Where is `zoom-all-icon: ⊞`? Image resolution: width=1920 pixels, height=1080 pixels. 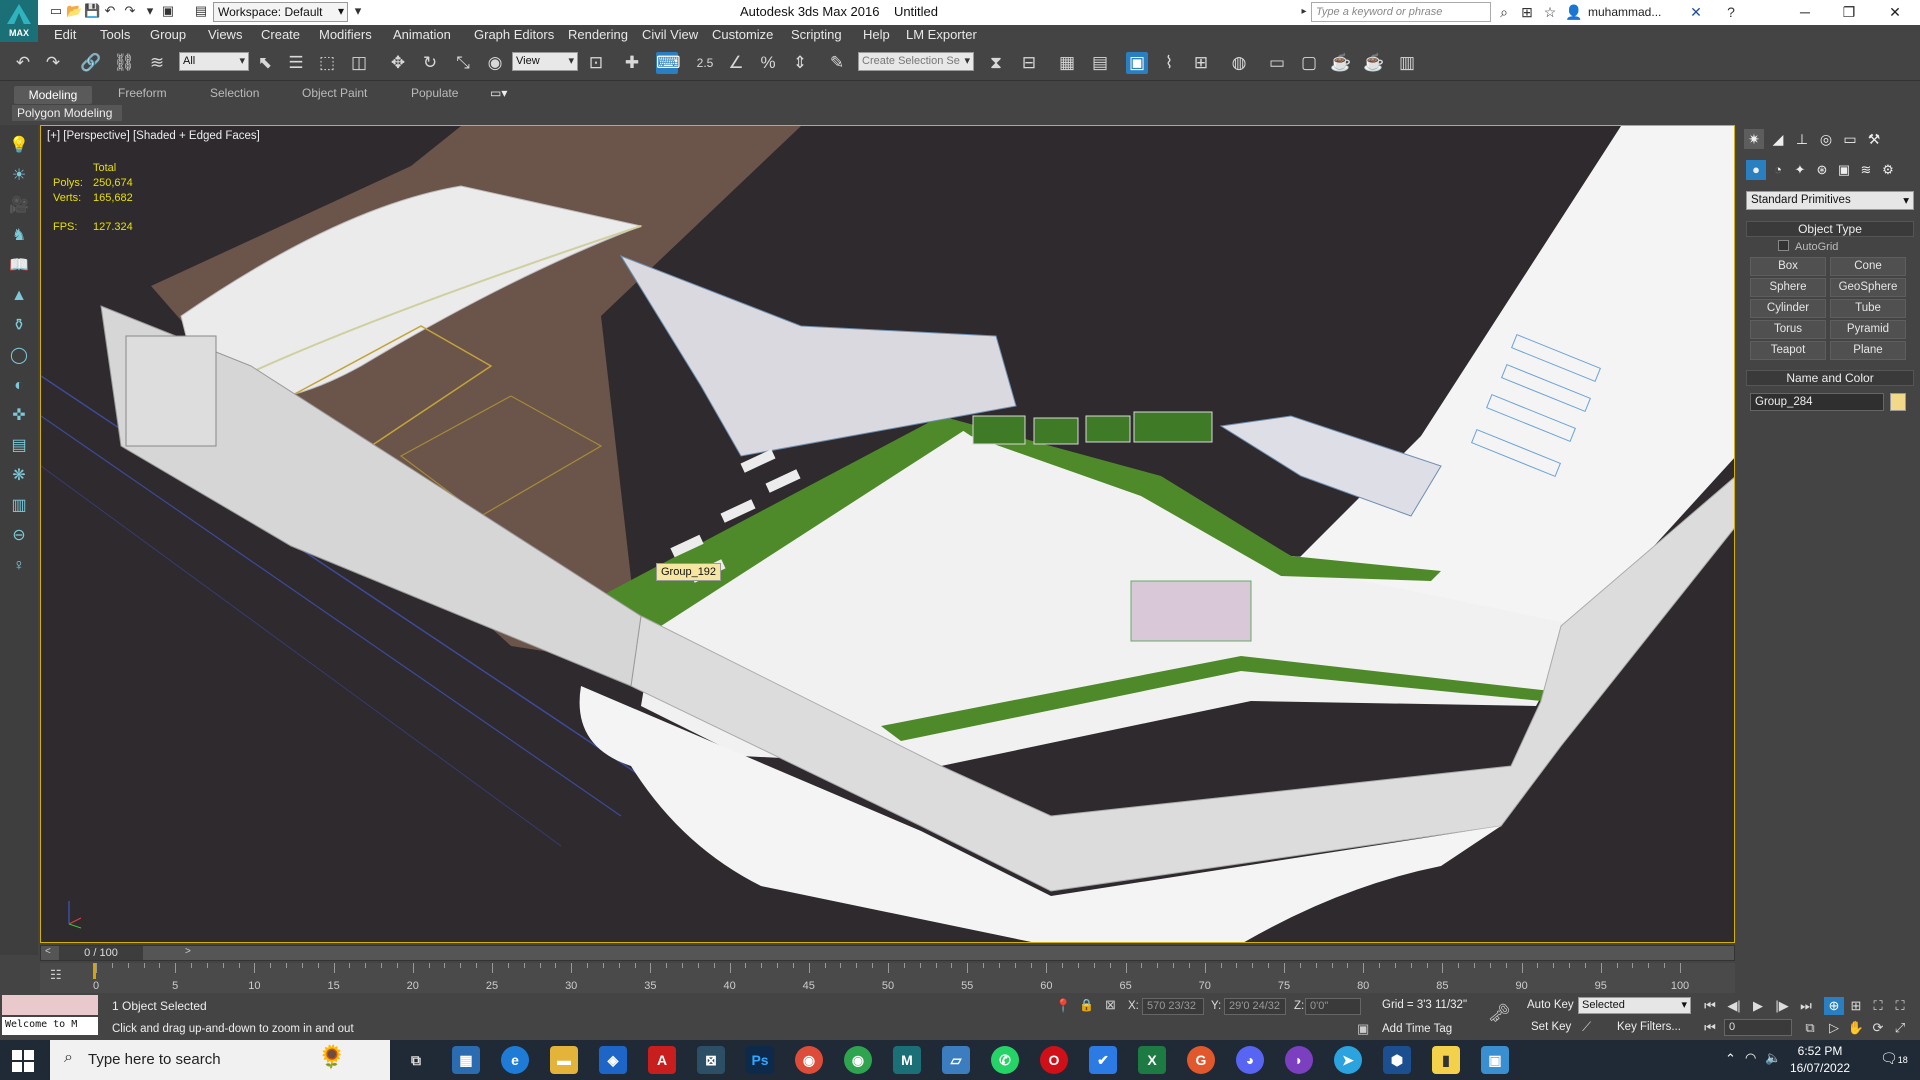 zoom-all-icon: ⊞ is located at coordinates (1856, 1006).